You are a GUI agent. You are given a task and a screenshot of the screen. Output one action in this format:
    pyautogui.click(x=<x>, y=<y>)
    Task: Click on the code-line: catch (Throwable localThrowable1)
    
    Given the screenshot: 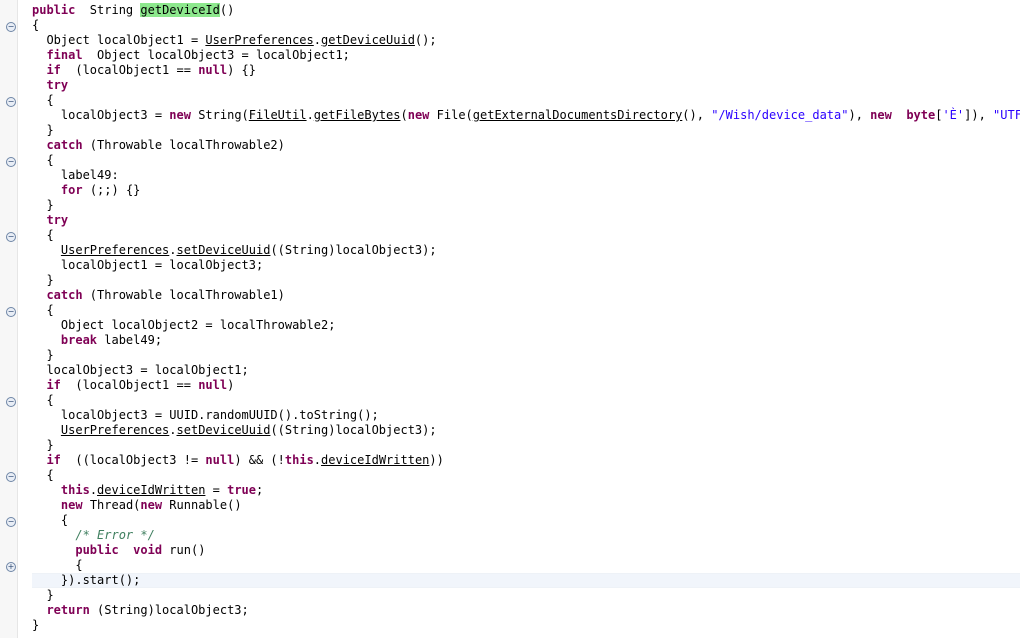 What is the action you would take?
    pyautogui.click(x=526, y=295)
    